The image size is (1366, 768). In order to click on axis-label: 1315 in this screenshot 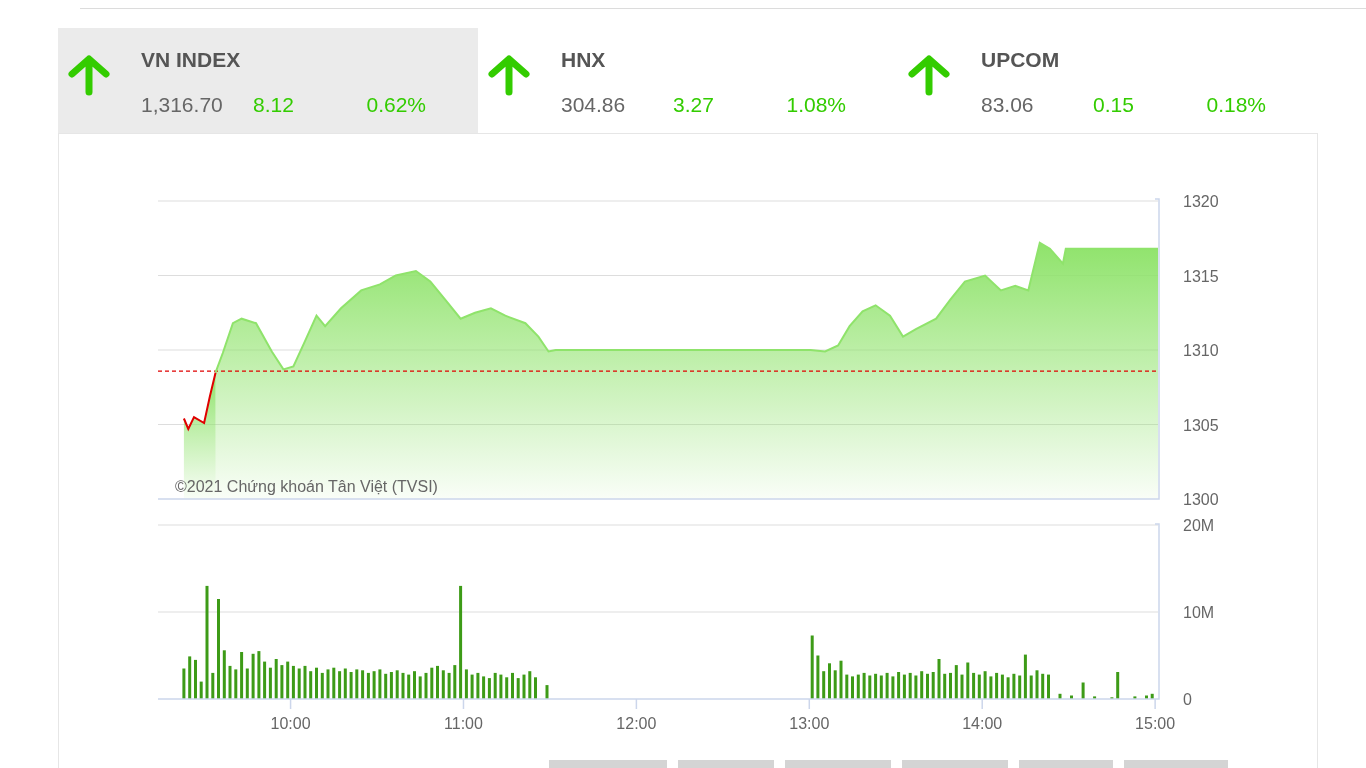, I will do `click(1201, 276)`.